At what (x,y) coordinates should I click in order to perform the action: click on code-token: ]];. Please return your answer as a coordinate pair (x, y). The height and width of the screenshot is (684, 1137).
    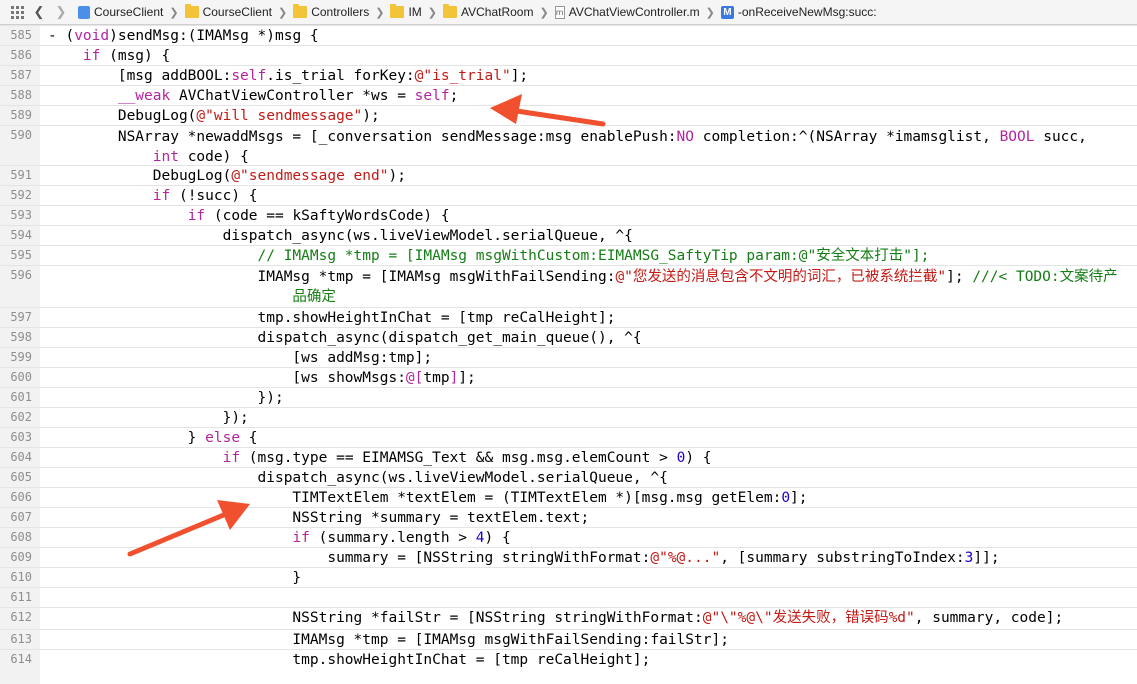
    Looking at the image, I should click on (986, 558).